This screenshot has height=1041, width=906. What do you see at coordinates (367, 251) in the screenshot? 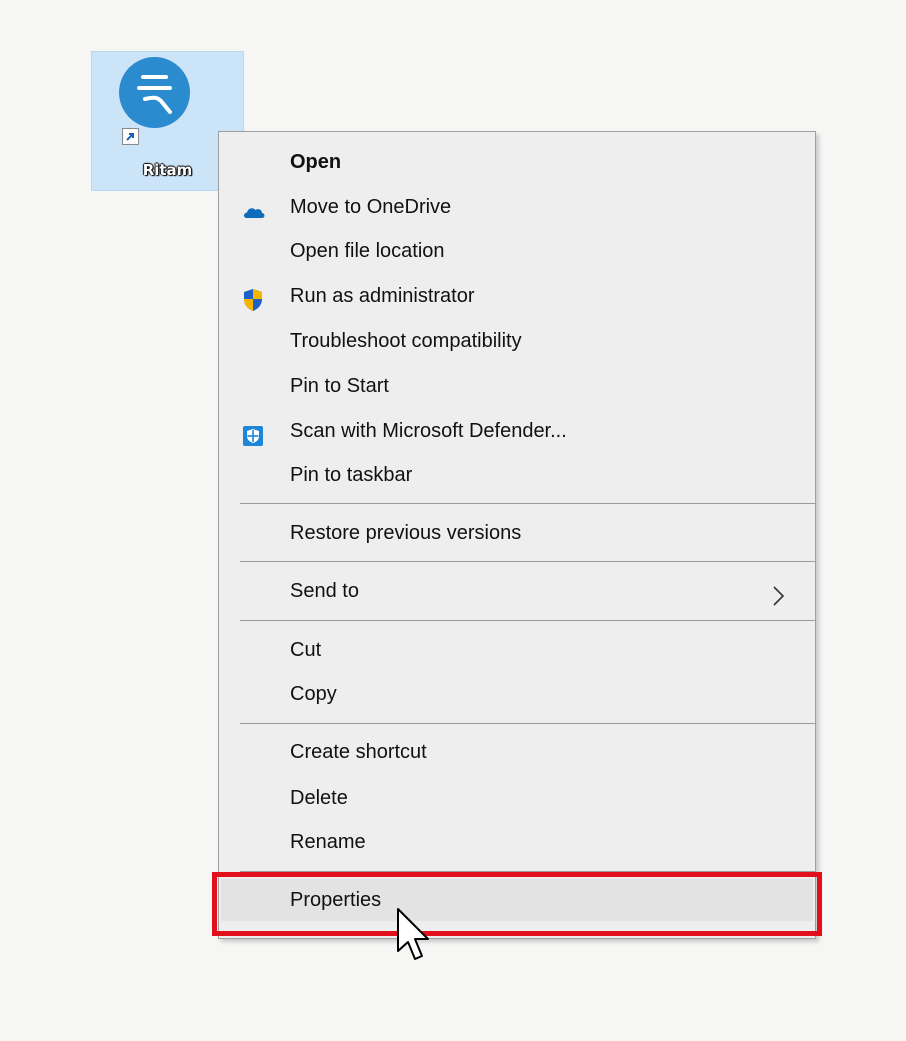
I see `menu-item-label: Open file location` at bounding box center [367, 251].